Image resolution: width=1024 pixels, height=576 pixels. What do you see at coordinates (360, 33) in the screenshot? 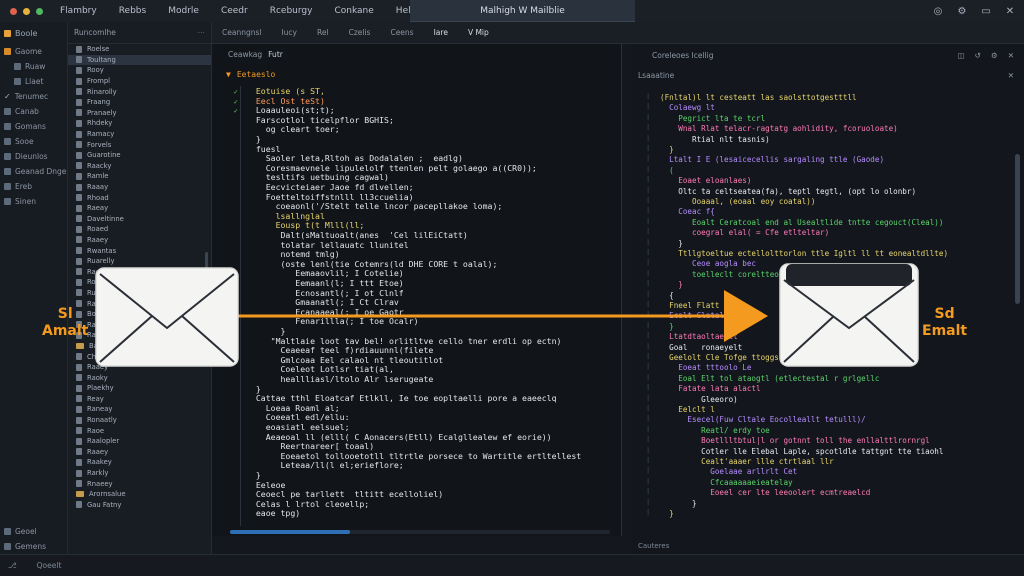
I see `tab-item: Czelis` at bounding box center [360, 33].